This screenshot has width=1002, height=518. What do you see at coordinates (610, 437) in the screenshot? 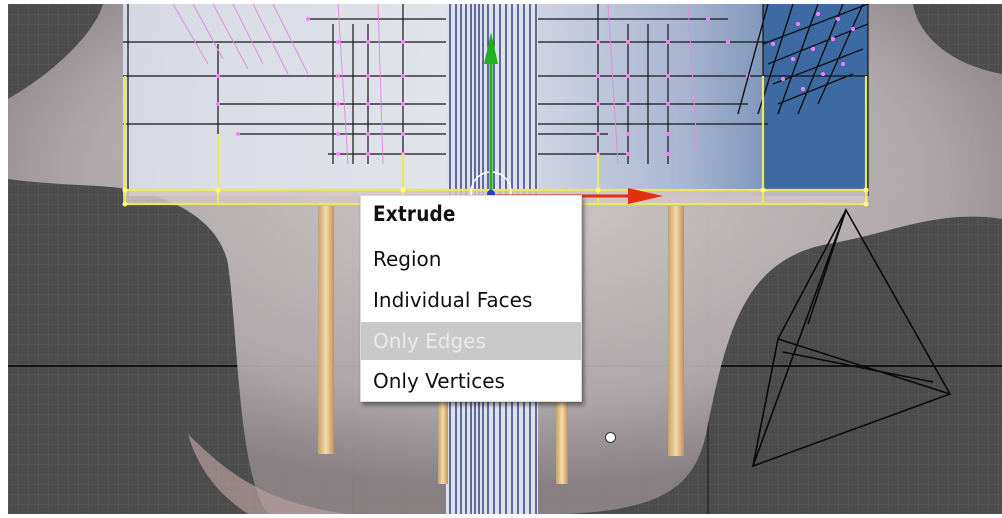
I see `3d-cursor-icon` at bounding box center [610, 437].